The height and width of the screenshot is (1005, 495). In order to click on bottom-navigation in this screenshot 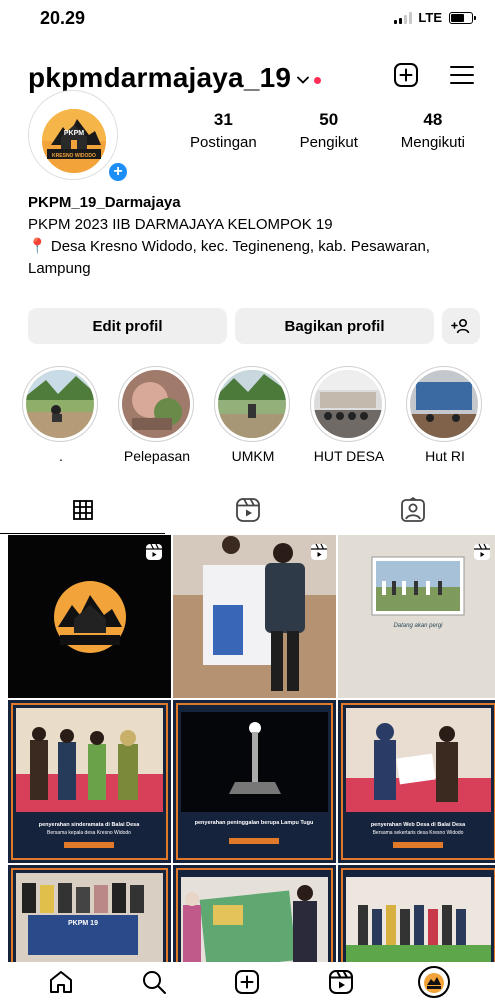, I will do `click(247, 983)`.